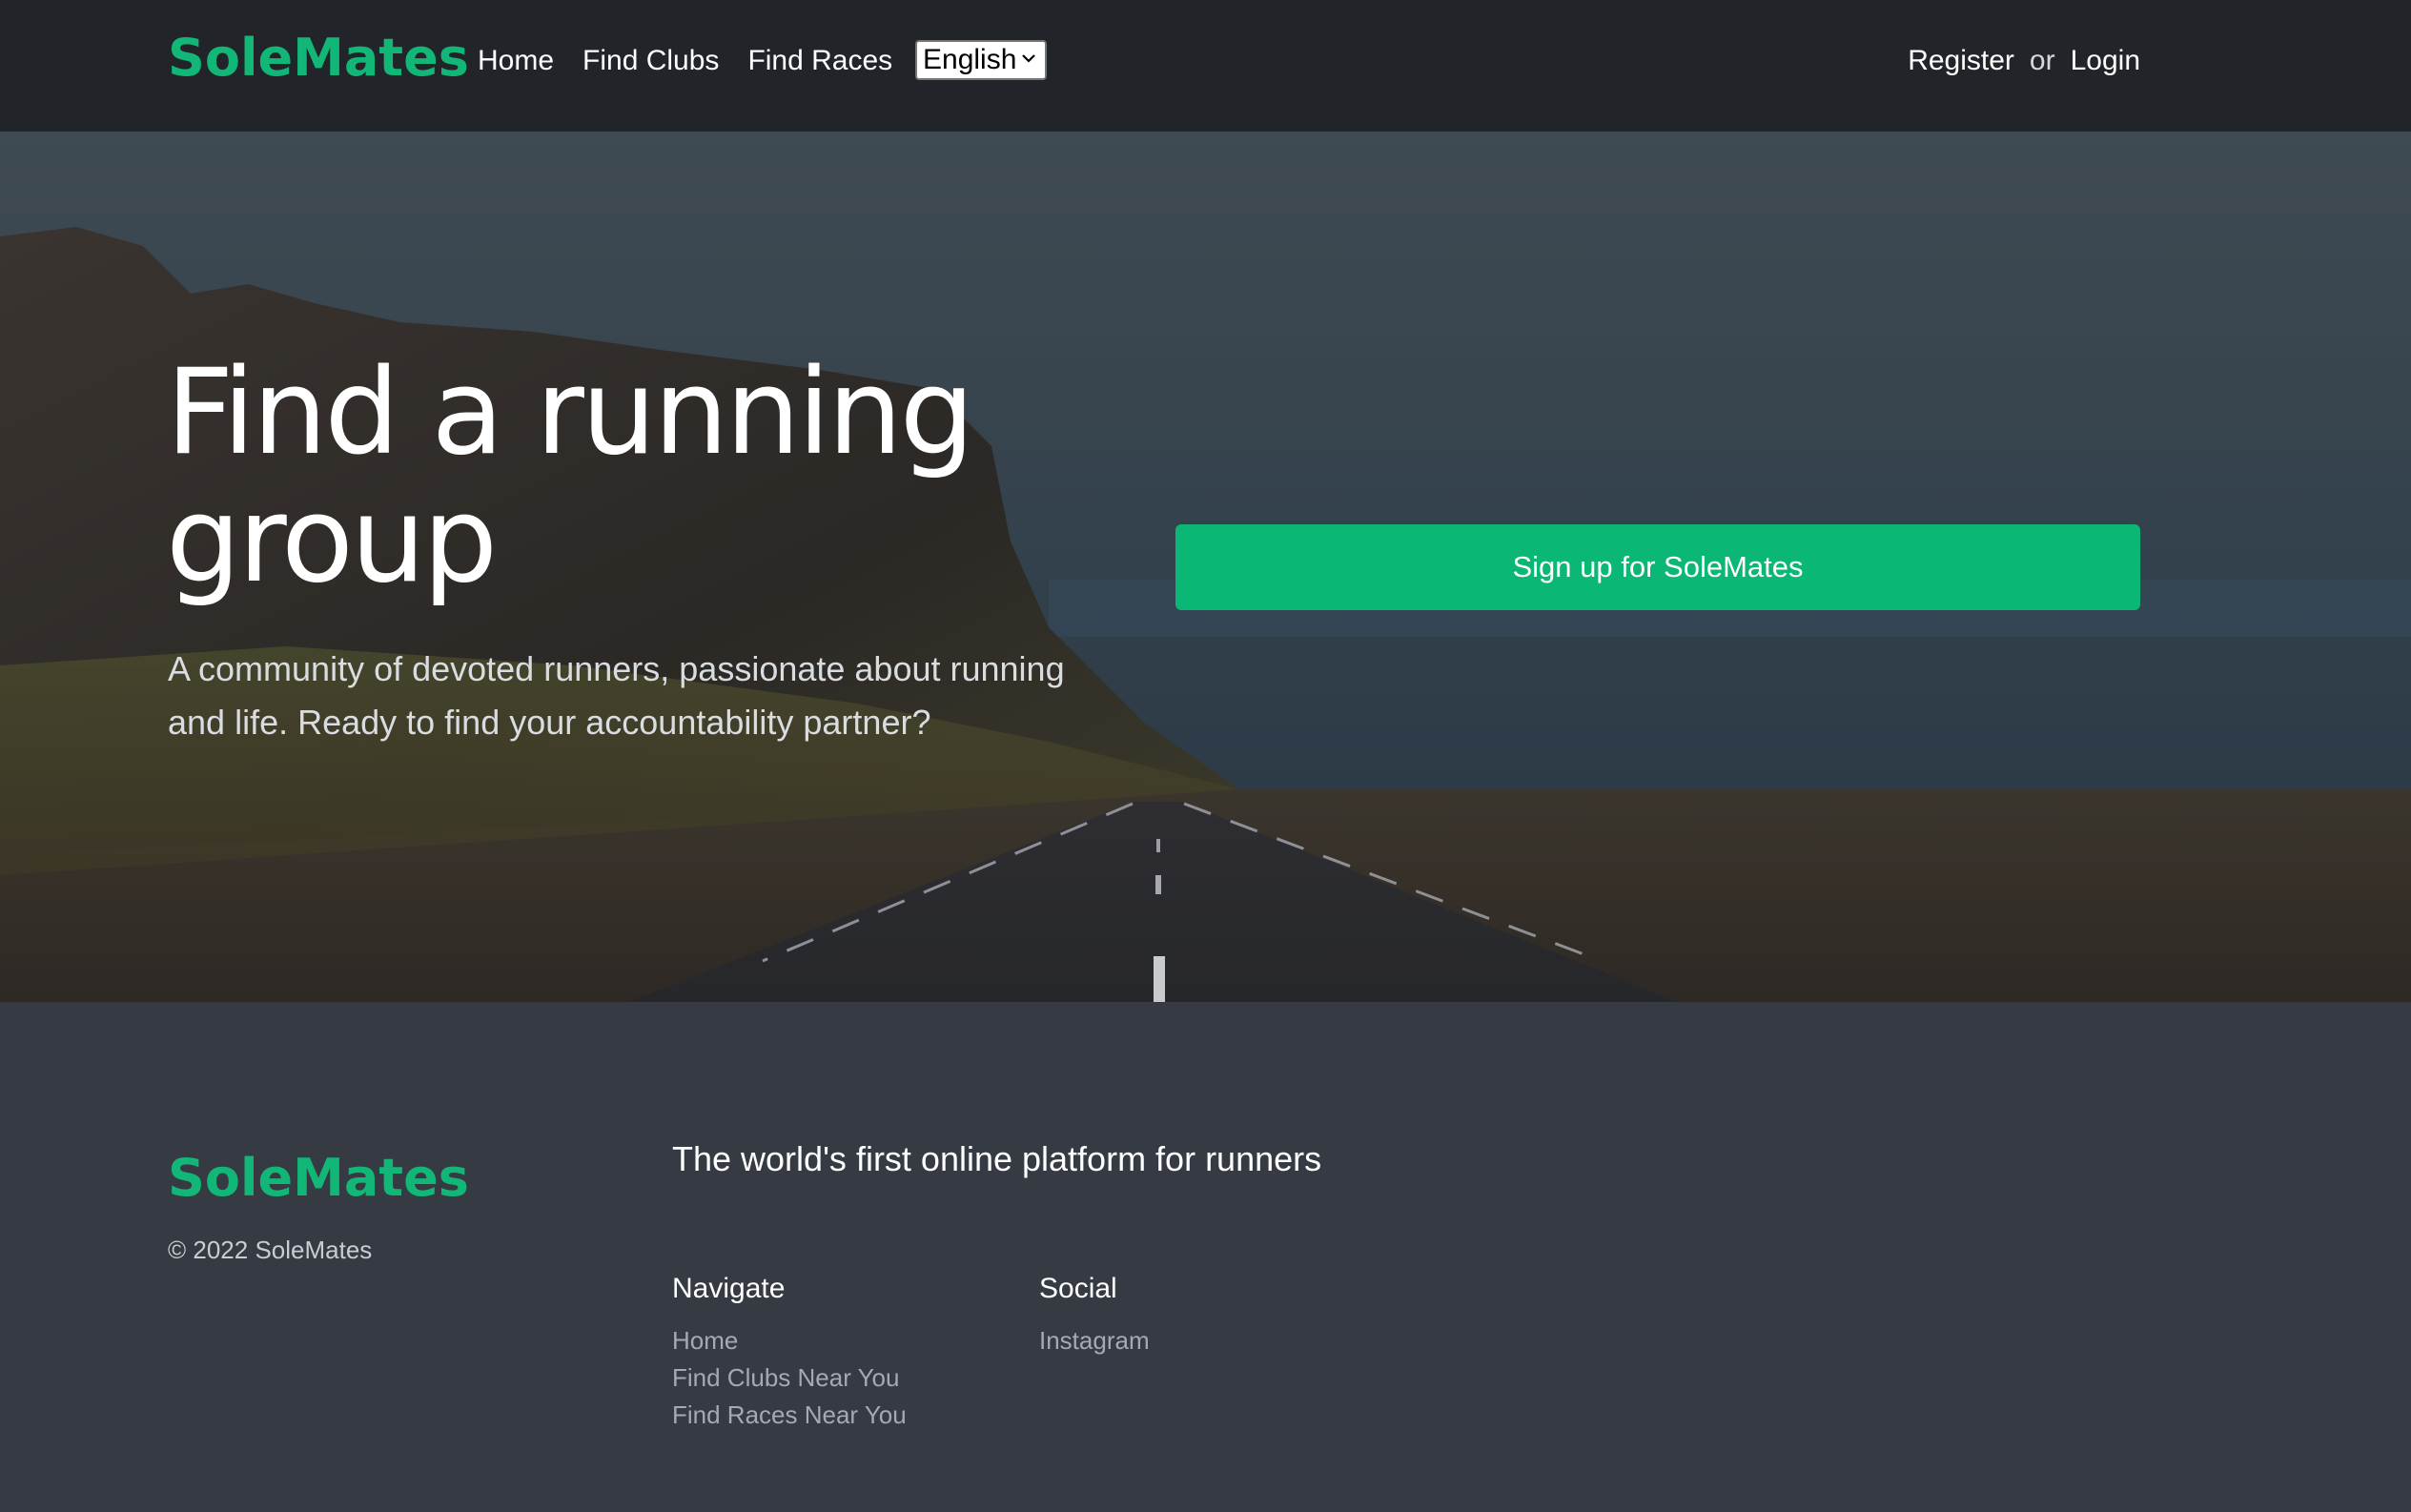 This screenshot has height=1512, width=2411. I want to click on footer-find-races-link: Find Races Near You, so click(789, 1415).